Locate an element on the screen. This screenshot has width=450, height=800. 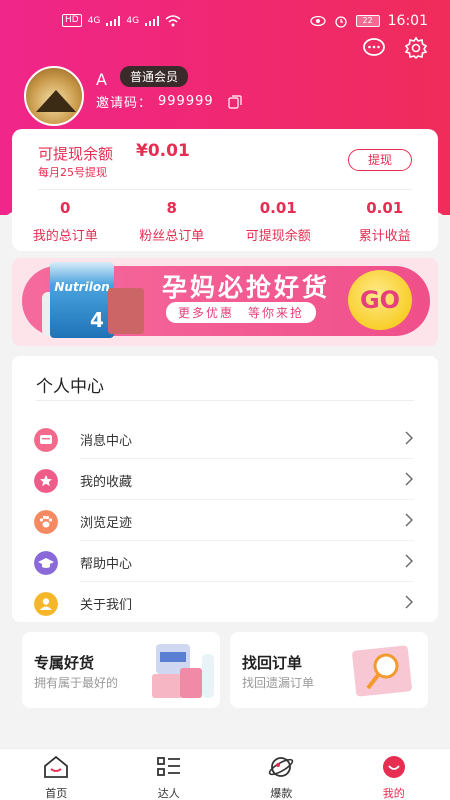
promo-exclusive-goods: 专属好货 拥有属于最好的 is located at coordinates (121, 670).